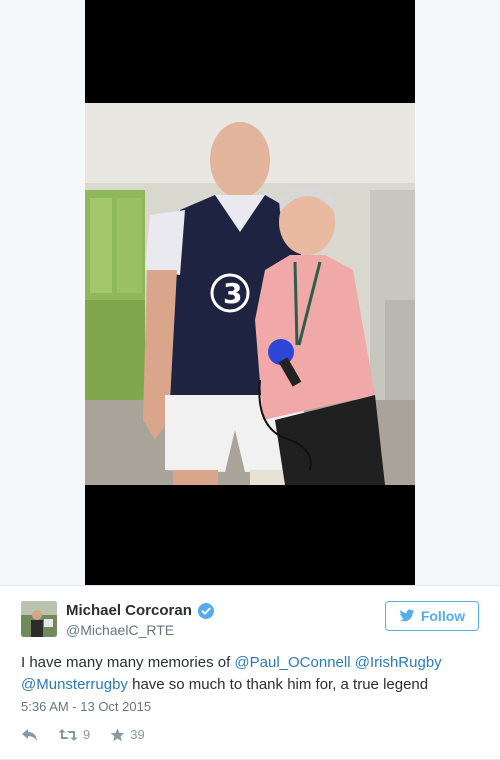  What do you see at coordinates (128, 662) in the screenshot?
I see `tweet-text-part: I have many many memories of` at bounding box center [128, 662].